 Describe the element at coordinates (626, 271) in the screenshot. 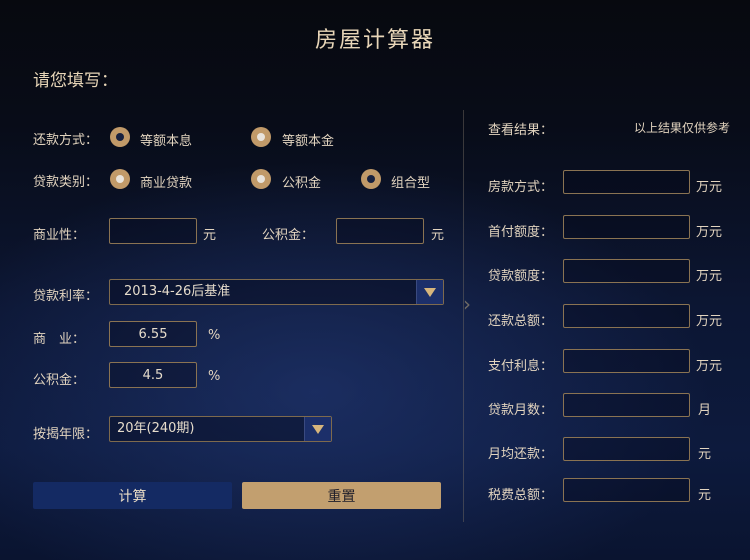

I see `result-loan-amount-field` at that location.